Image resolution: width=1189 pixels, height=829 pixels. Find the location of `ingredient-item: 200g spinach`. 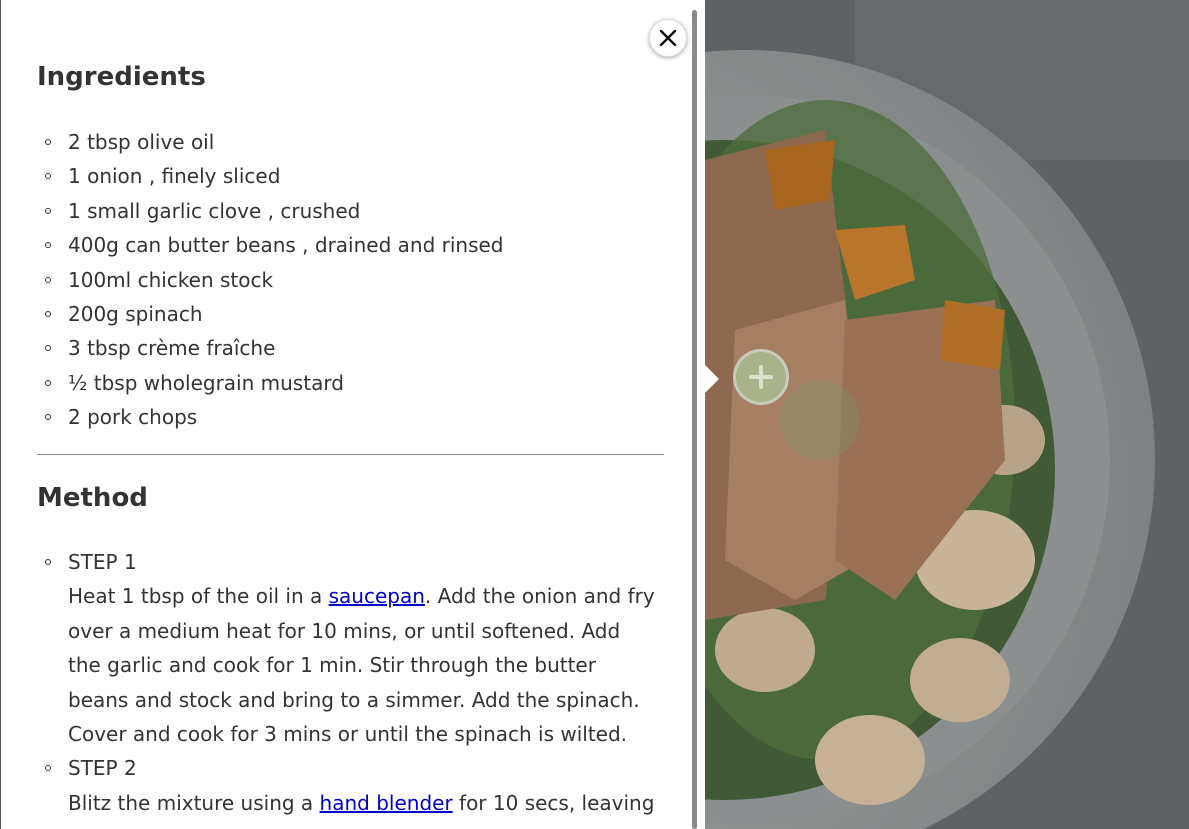

ingredient-item: 200g spinach is located at coordinates (347, 314).